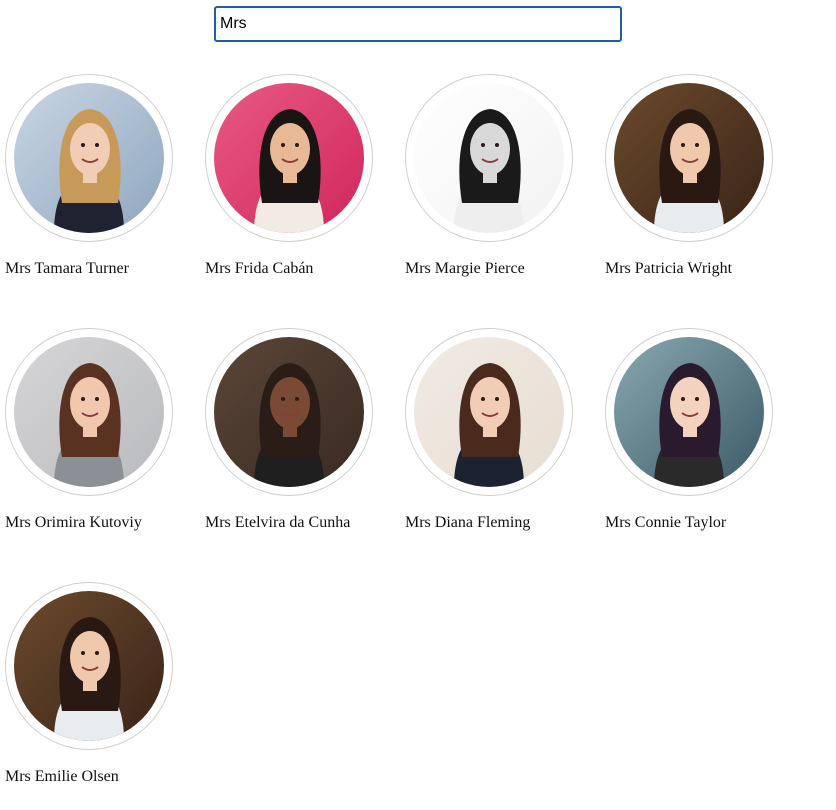  I want to click on person-name: Mrs Diana Fleming, so click(468, 522).